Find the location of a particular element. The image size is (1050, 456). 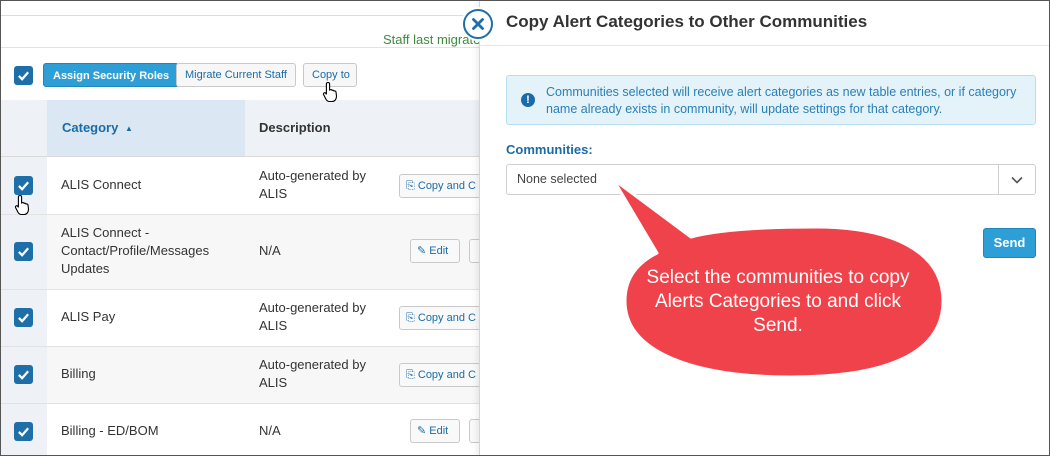

divider is located at coordinates (241, 15).